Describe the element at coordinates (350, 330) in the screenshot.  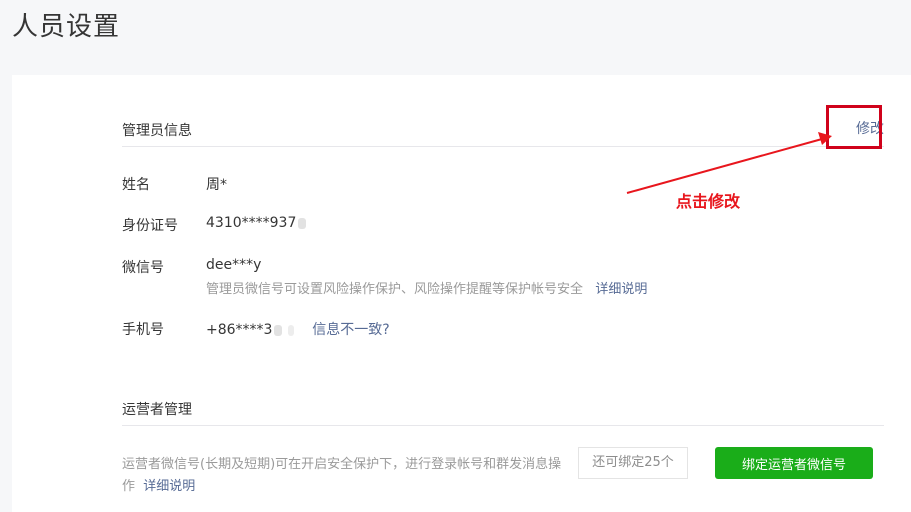
I see `phone-mismatch-link: 信息不一致?` at that location.